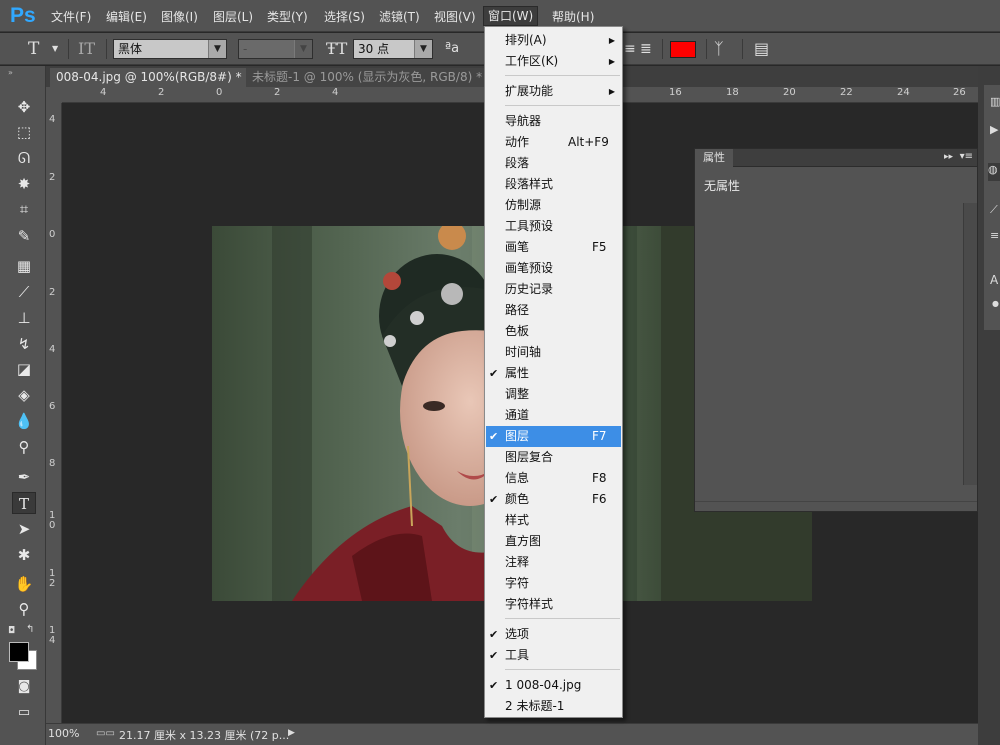 The height and width of the screenshot is (745, 1000). What do you see at coordinates (553, 436) in the screenshot?
I see `window-menu-item: ✔ 图层 F7` at bounding box center [553, 436].